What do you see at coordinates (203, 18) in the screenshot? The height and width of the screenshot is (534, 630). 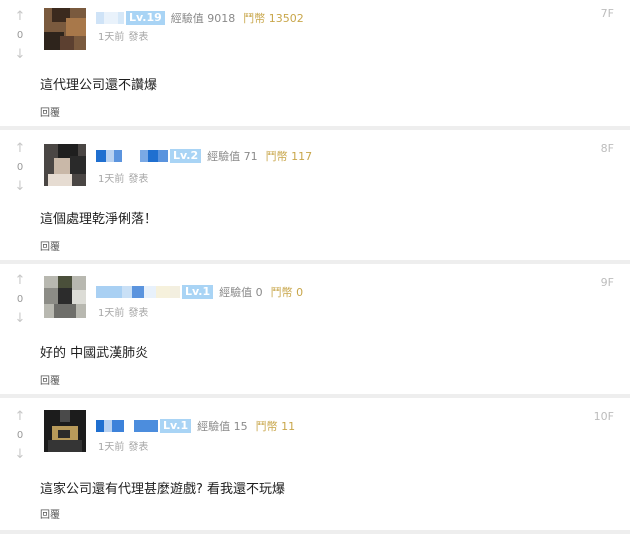 I see `exp-stat: 經驗值 9018` at bounding box center [203, 18].